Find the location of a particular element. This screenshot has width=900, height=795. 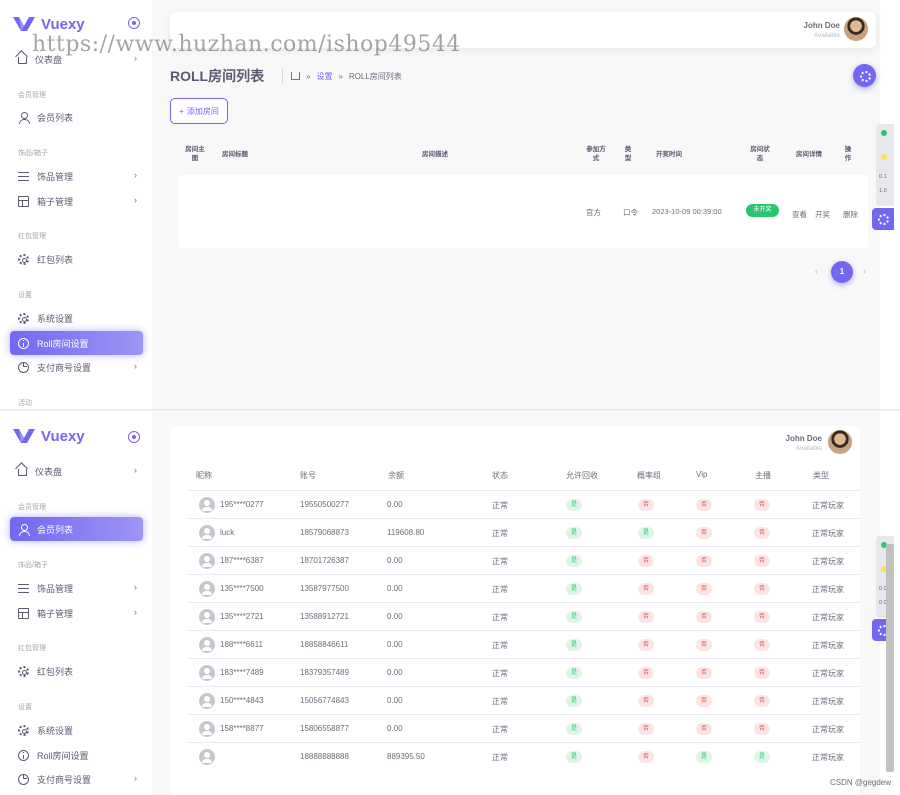

table-row: 150****4843 15056774843 0.00 正常 正常玩家 是 否 否 否 is located at coordinates (524, 700).